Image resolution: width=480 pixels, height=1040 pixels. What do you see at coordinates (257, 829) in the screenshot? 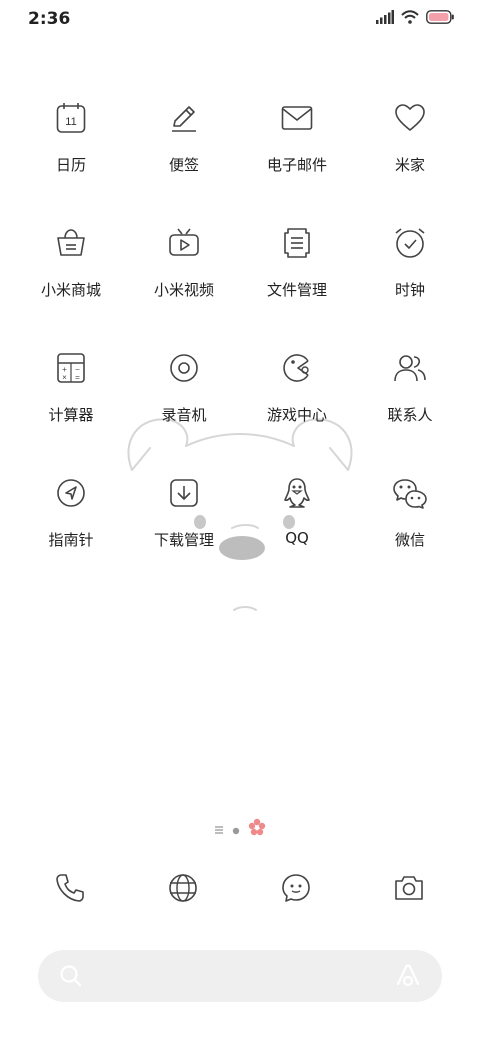
I see `page-dot-active-flower-icon` at bounding box center [257, 829].